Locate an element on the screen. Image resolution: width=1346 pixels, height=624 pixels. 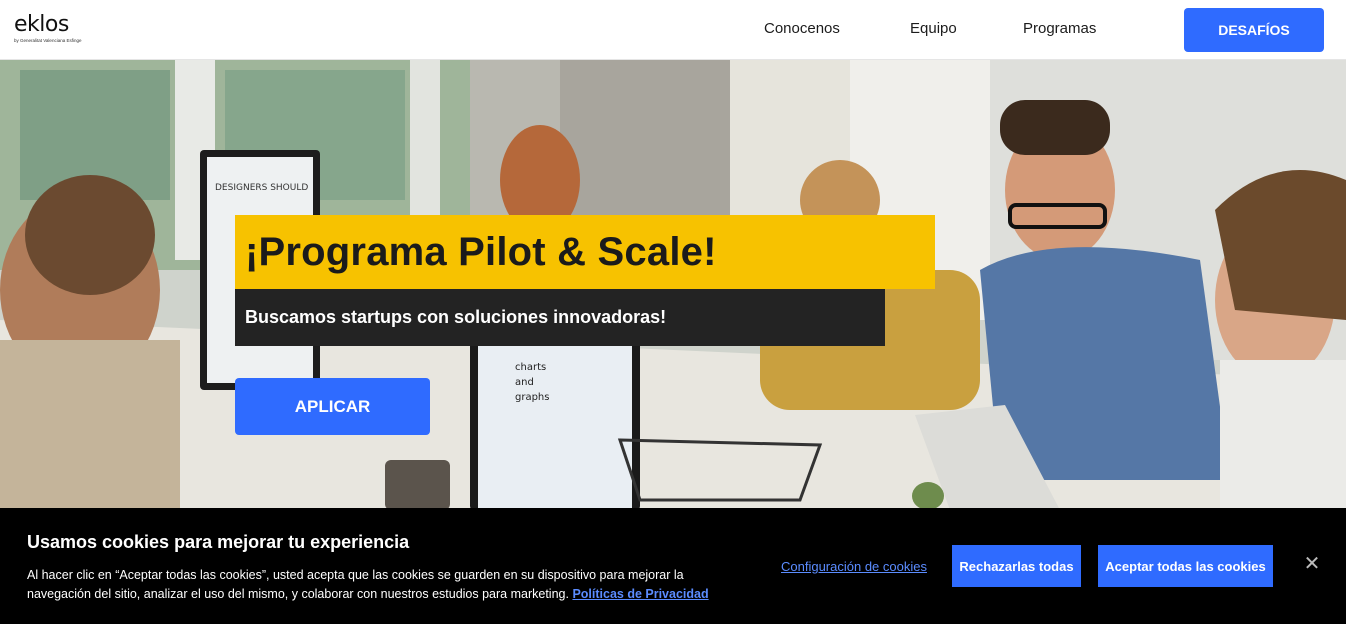
logo-subtext: by Generalitat Valenciana Esfinge is located at coordinates (48, 40).